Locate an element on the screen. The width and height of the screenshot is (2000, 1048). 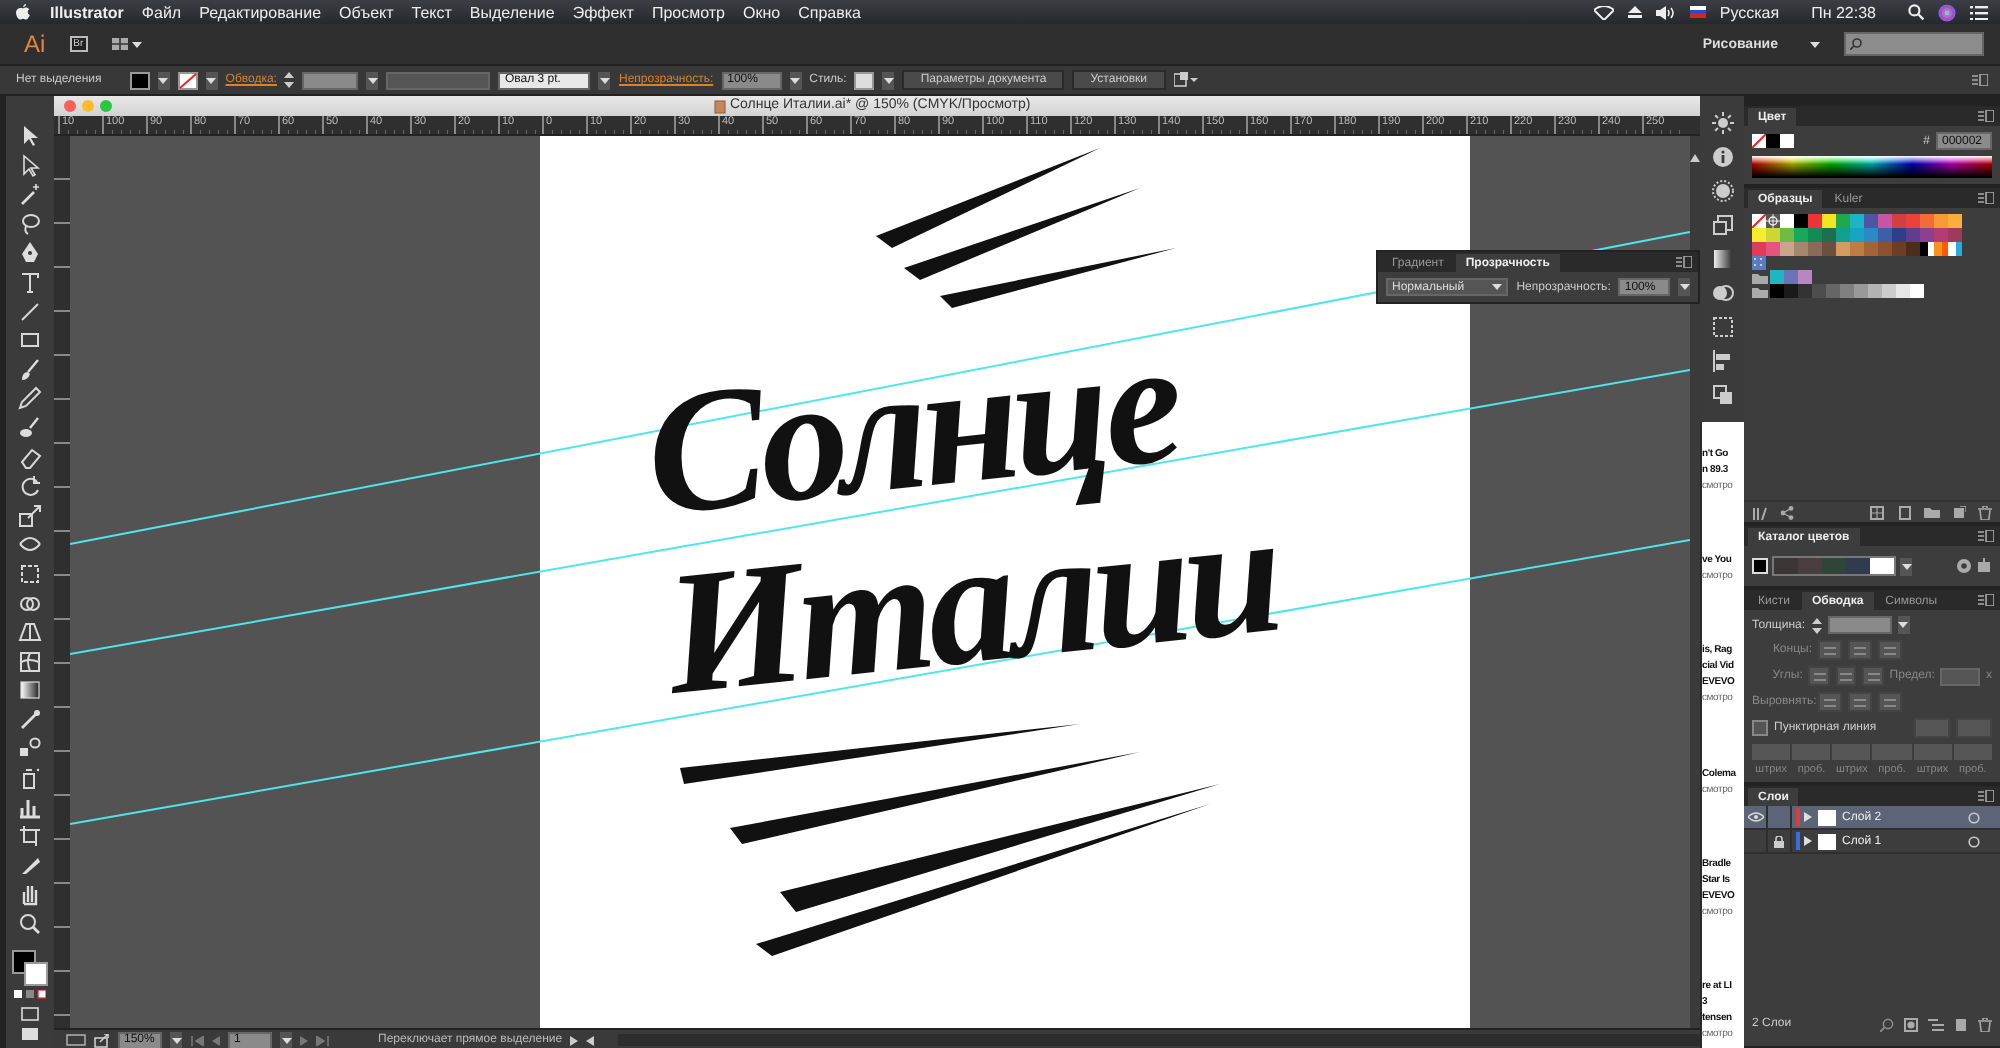
clock: Пн 22:38 is located at coordinates (1843, 12).